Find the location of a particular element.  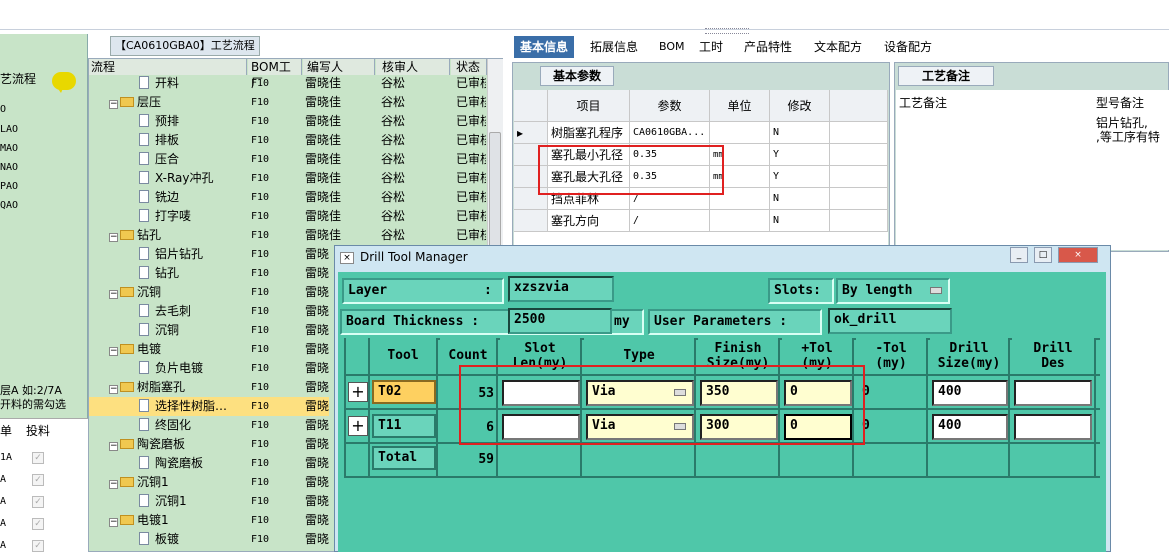

tool-button: T11 is located at coordinates (404, 426).